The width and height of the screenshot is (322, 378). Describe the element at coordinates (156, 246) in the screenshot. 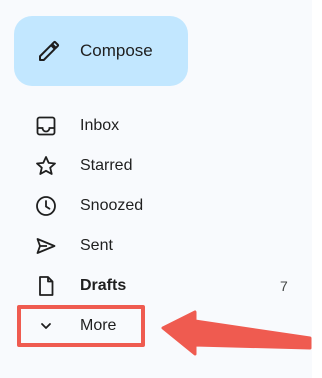

I see `sidebar-item-sent: Sent` at that location.